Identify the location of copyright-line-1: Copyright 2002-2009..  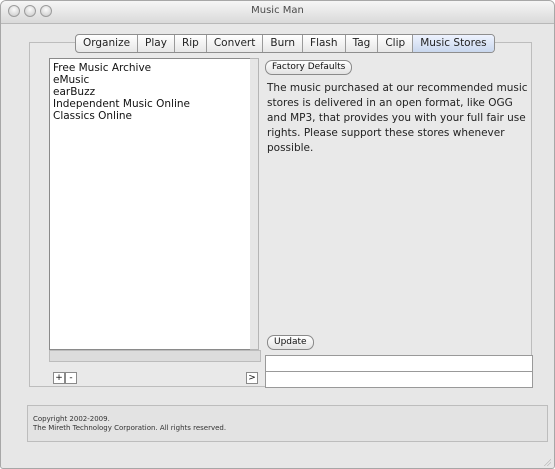
(71, 419).